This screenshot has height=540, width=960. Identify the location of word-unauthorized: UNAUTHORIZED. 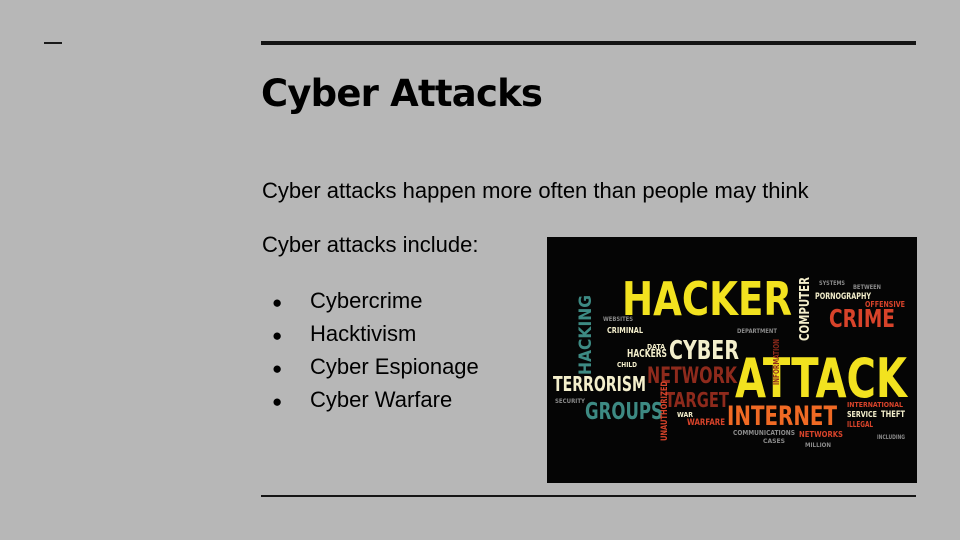
(665, 411).